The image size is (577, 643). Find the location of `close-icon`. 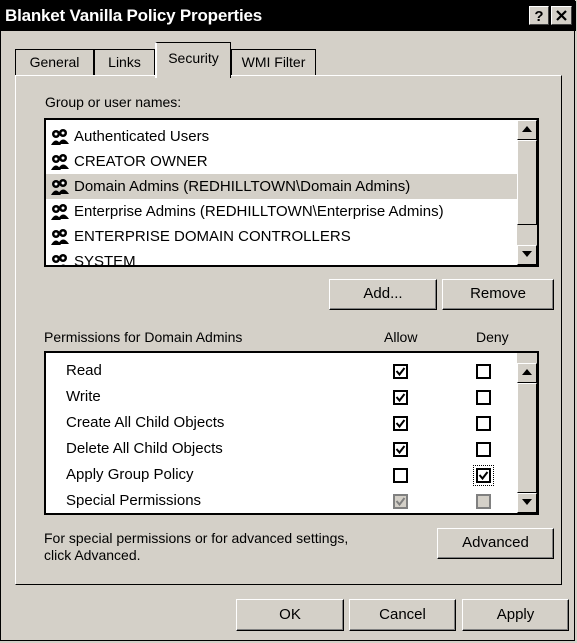

close-icon is located at coordinates (561, 15).